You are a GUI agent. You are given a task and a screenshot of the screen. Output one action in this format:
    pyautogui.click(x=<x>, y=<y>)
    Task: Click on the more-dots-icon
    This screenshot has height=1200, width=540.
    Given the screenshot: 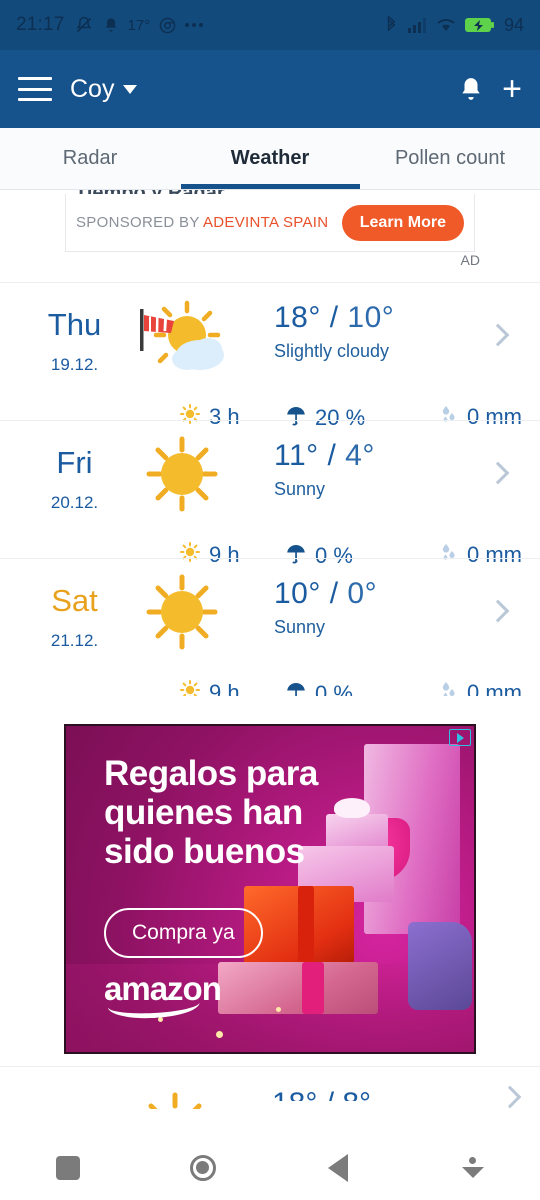 What is the action you would take?
    pyautogui.click(x=194, y=25)
    